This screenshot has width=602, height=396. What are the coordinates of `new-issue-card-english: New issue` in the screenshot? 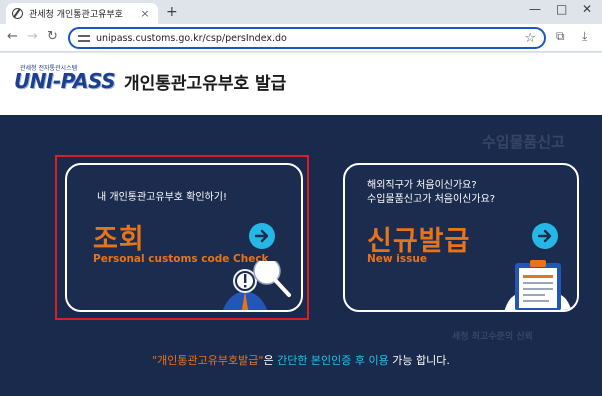 It's located at (397, 259).